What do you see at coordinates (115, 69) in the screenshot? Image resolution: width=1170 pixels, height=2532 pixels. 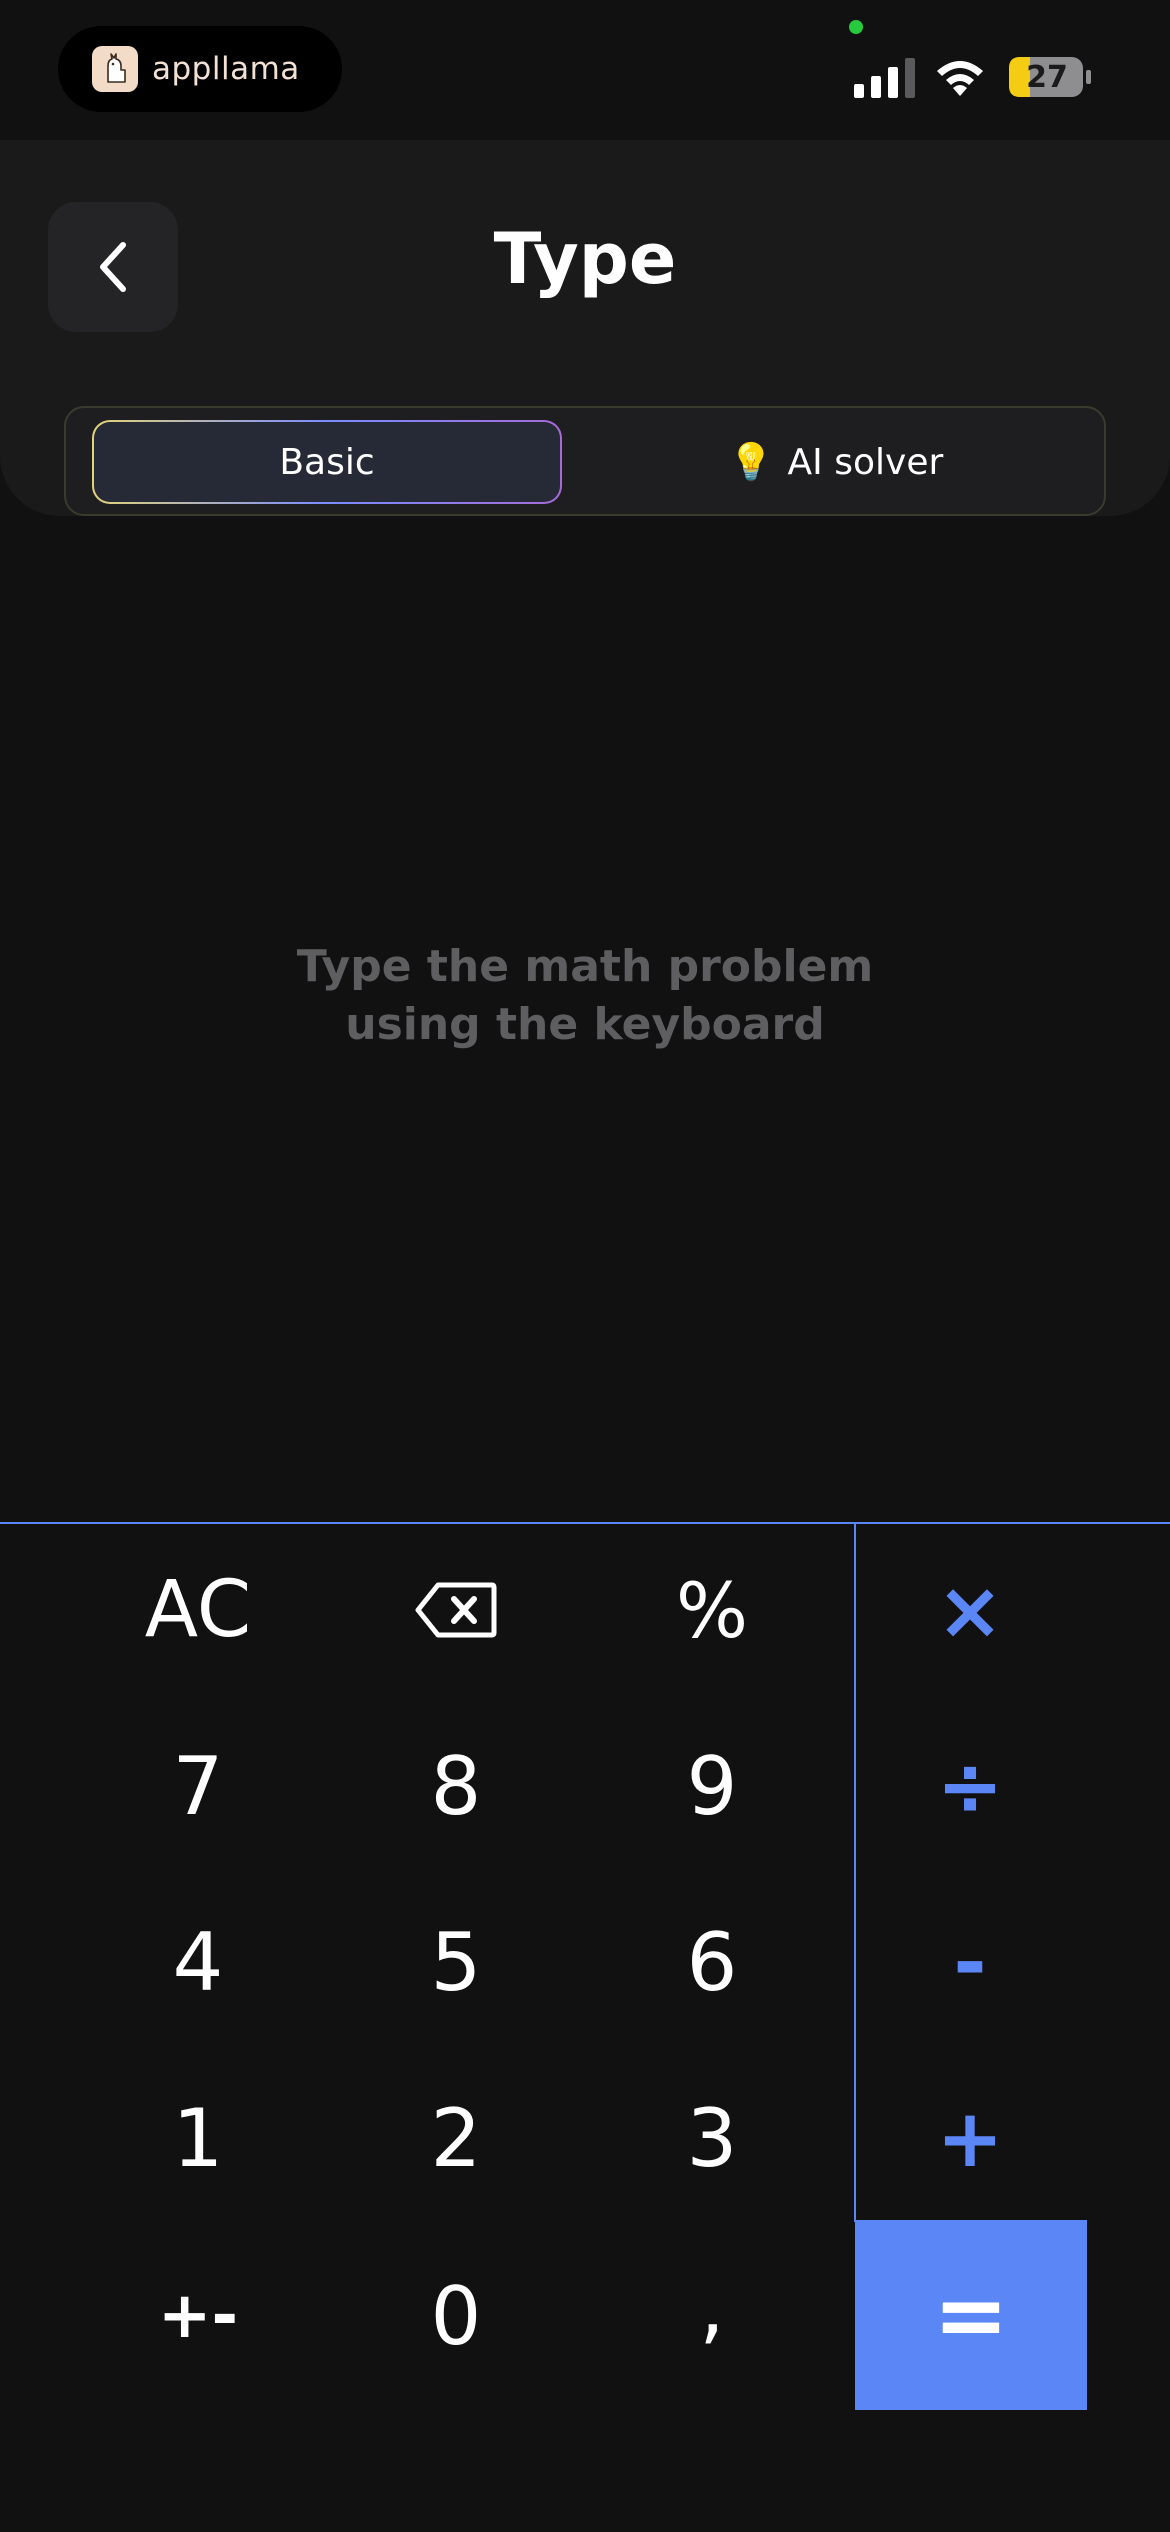 I see `llama-icon` at bounding box center [115, 69].